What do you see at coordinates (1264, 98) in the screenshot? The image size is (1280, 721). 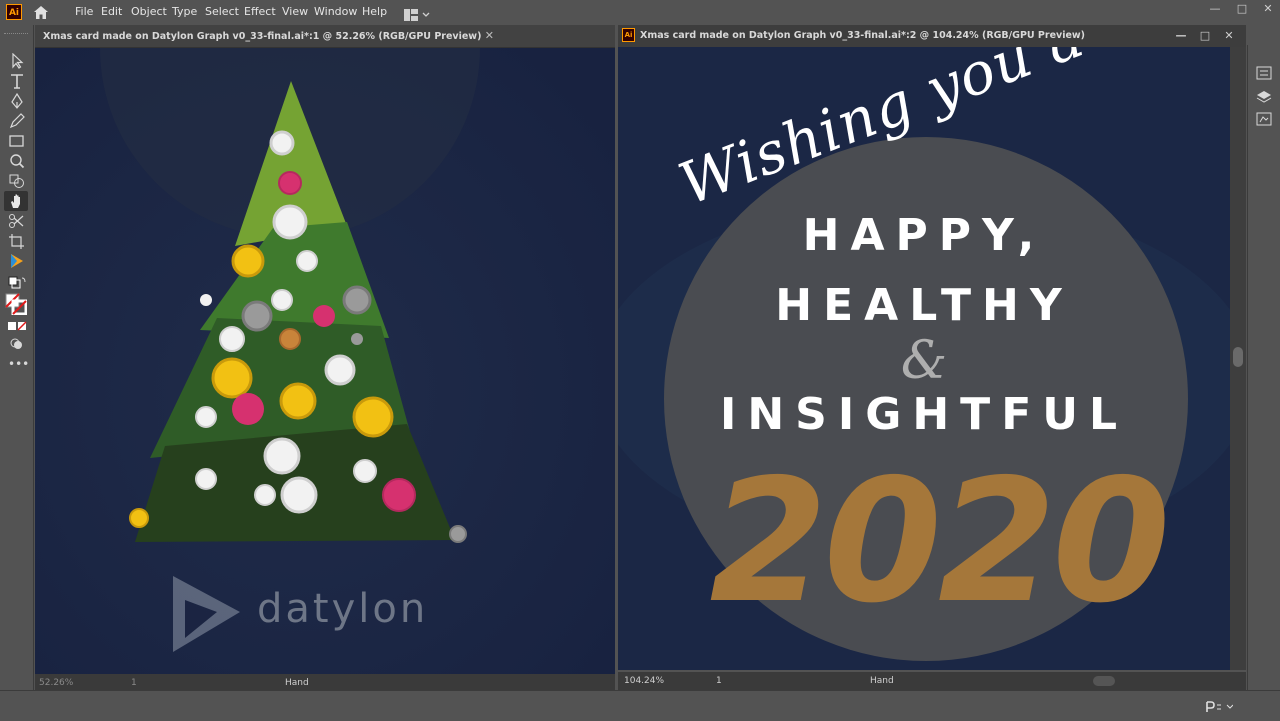 I see `layers-panel-icon` at bounding box center [1264, 98].